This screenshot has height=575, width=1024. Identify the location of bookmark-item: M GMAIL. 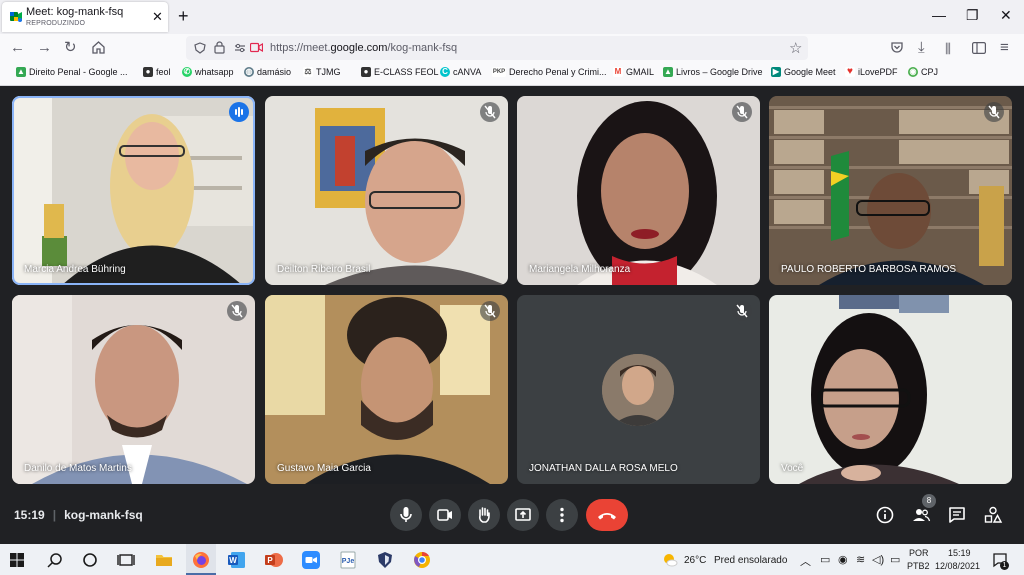
(633, 72).